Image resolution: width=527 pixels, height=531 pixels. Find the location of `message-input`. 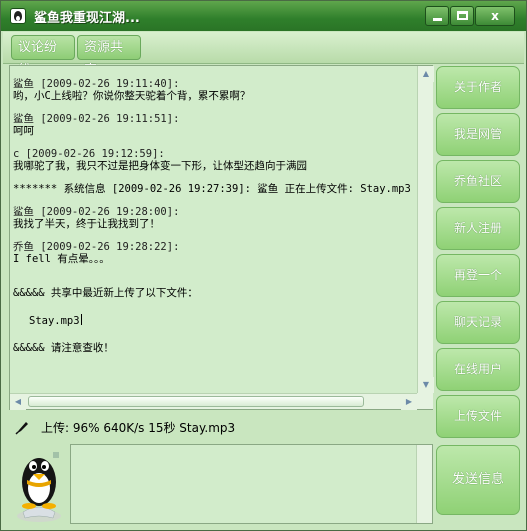

message-input is located at coordinates (251, 484).